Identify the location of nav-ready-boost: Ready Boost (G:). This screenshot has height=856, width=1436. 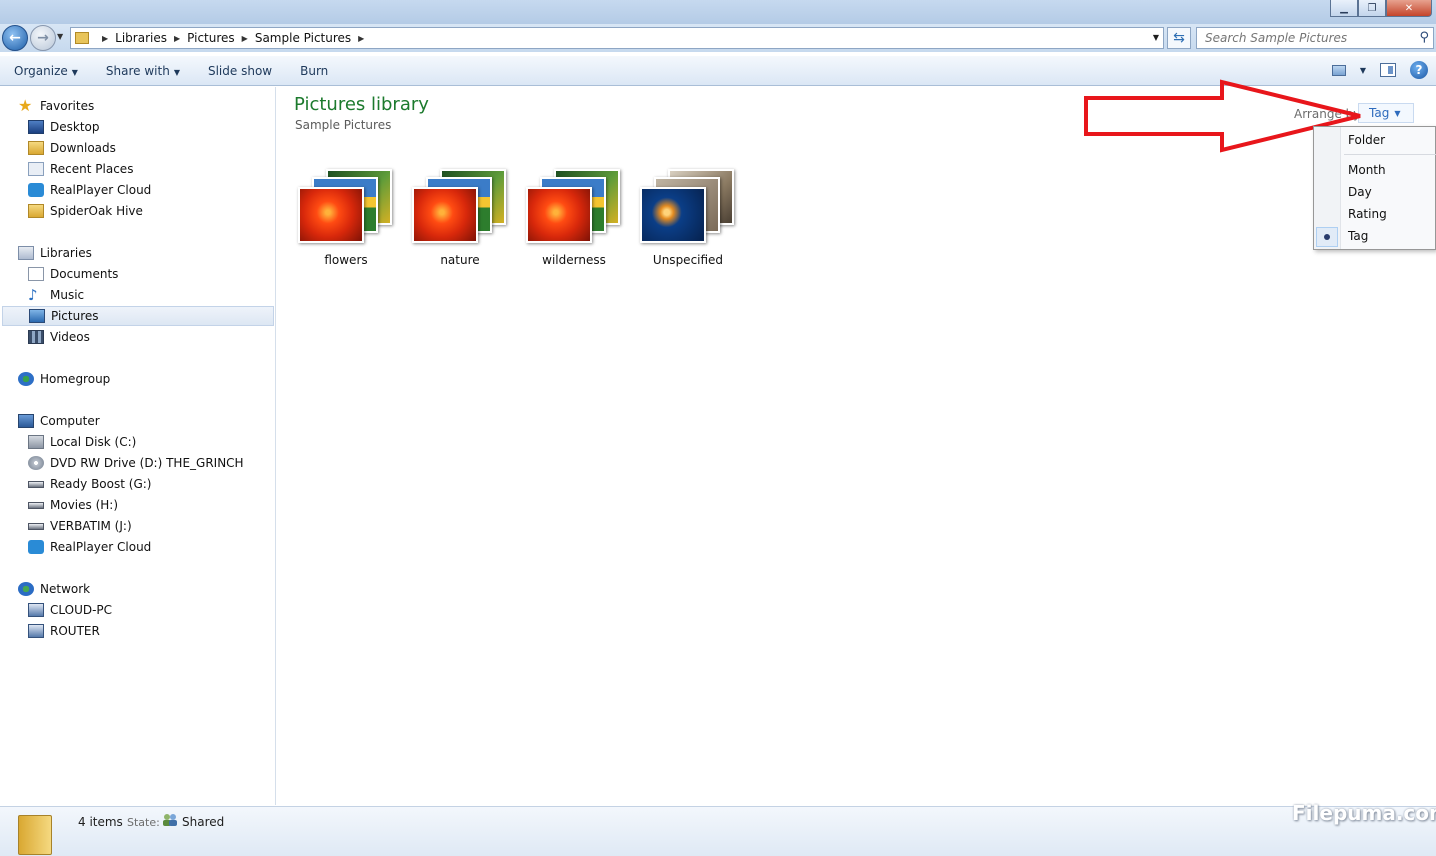
(89, 484).